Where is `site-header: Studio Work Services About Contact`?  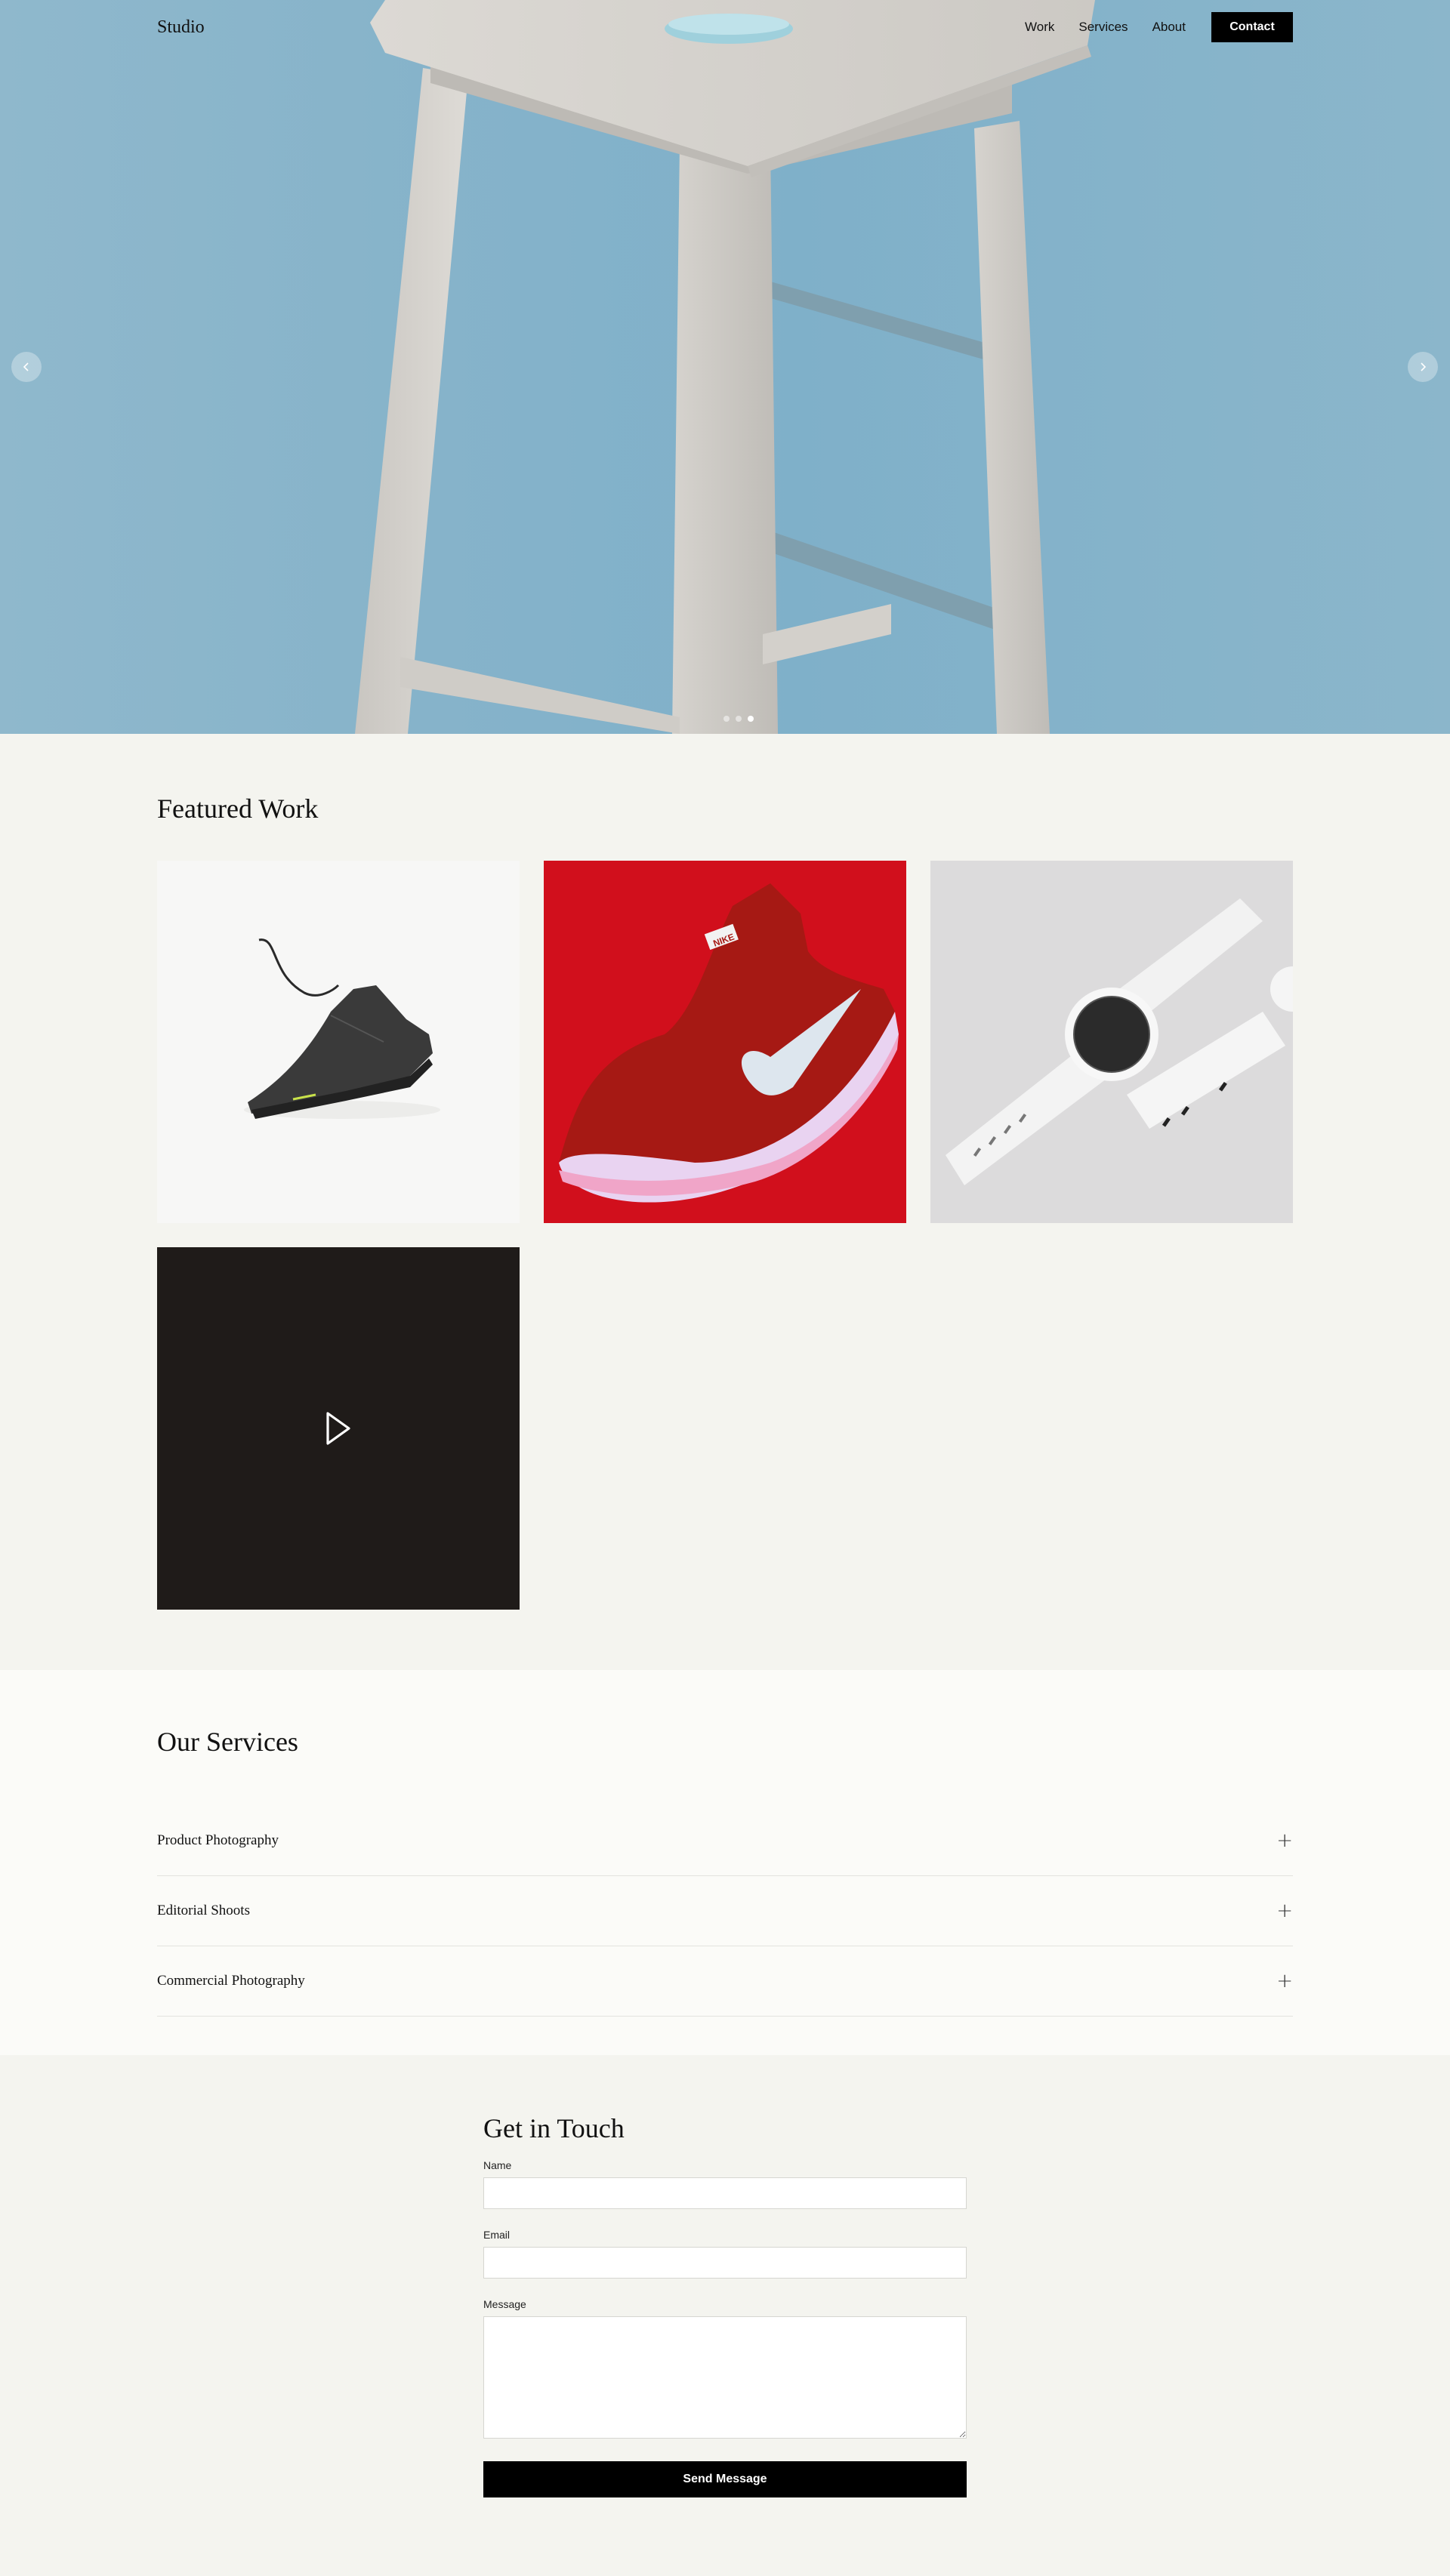
site-header: Studio Work Services About Contact is located at coordinates (725, 27).